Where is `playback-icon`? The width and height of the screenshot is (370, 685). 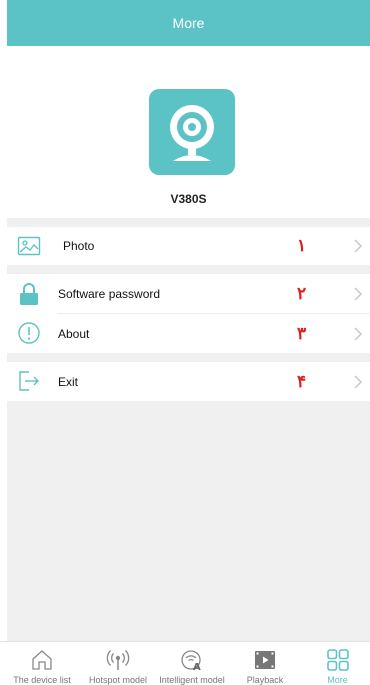 playback-icon is located at coordinates (265, 660).